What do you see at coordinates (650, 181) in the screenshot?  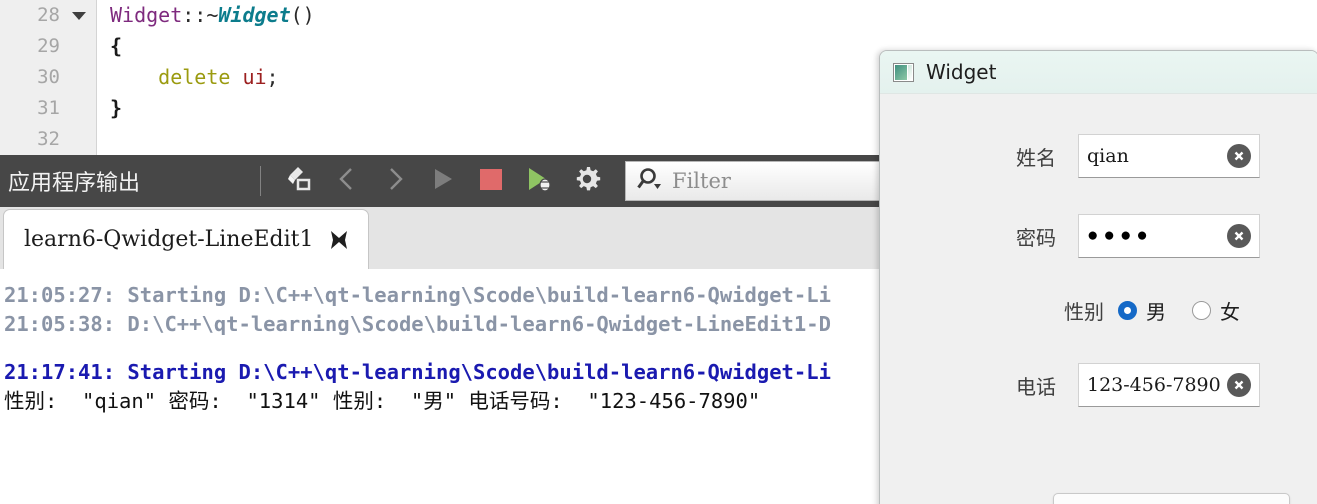 I see `search-icon` at bounding box center [650, 181].